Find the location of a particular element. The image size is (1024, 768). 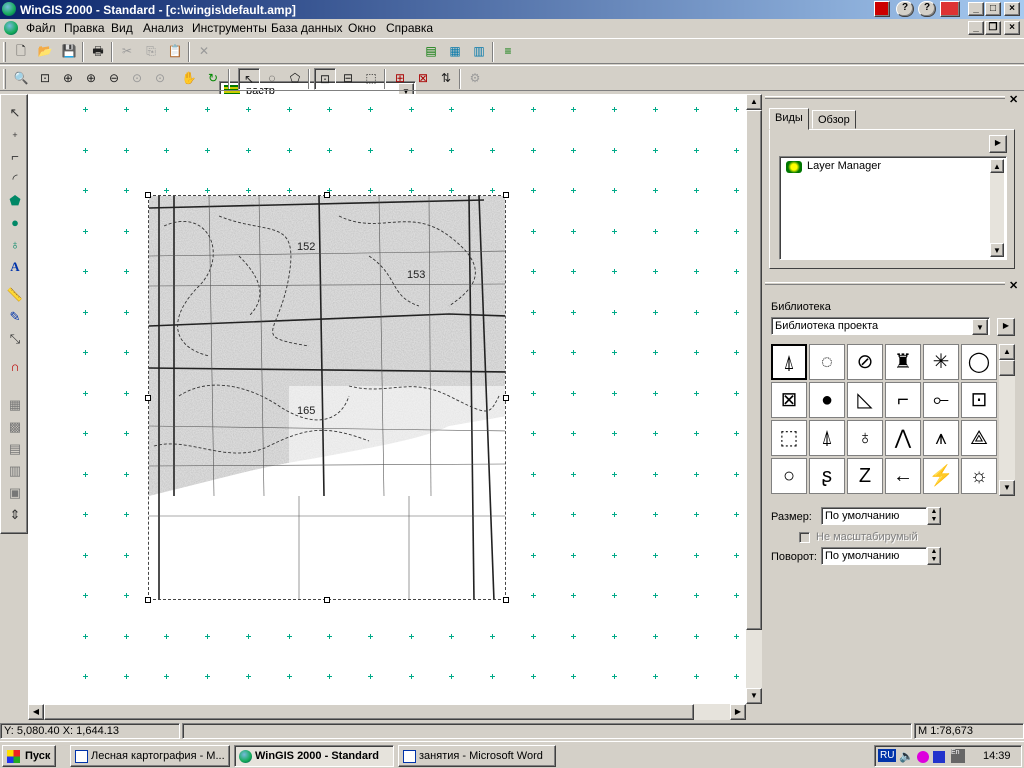

transform-icon: ⊞ is located at coordinates (400, 79).